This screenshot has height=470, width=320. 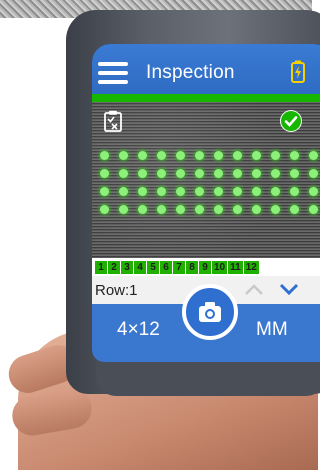 I want to click on camera-button, so click(x=210, y=312).